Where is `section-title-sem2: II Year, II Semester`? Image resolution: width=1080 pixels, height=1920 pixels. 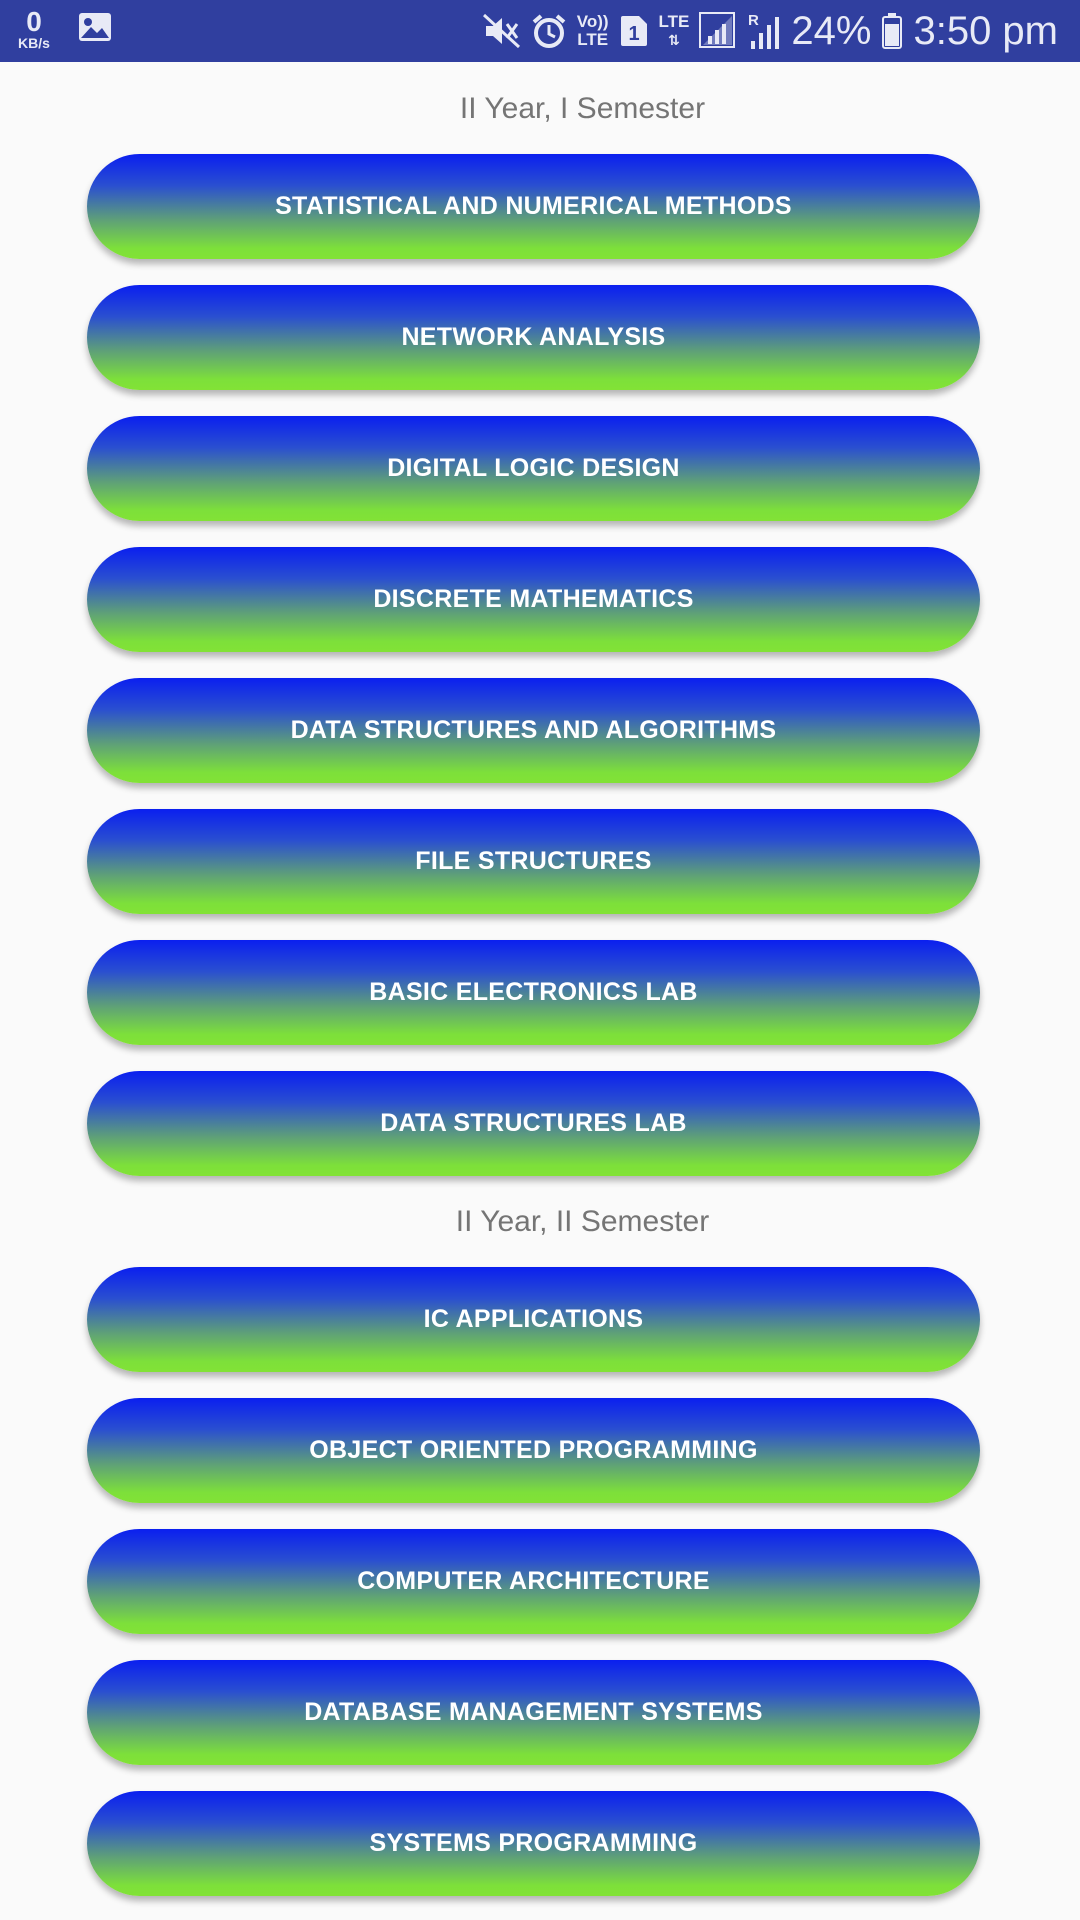 section-title-sem2: II Year, II Semester is located at coordinates (582, 1221).